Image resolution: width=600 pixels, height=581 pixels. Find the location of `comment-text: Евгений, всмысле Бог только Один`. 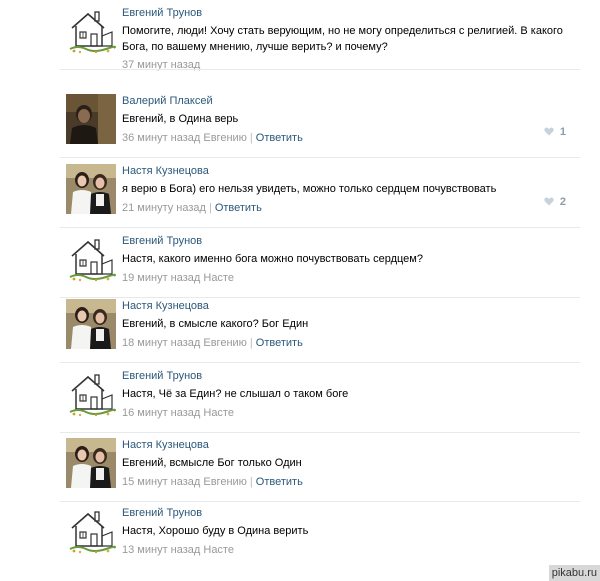

comment-text: Евгений, всмысле Бог только Один is located at coordinates (212, 463).